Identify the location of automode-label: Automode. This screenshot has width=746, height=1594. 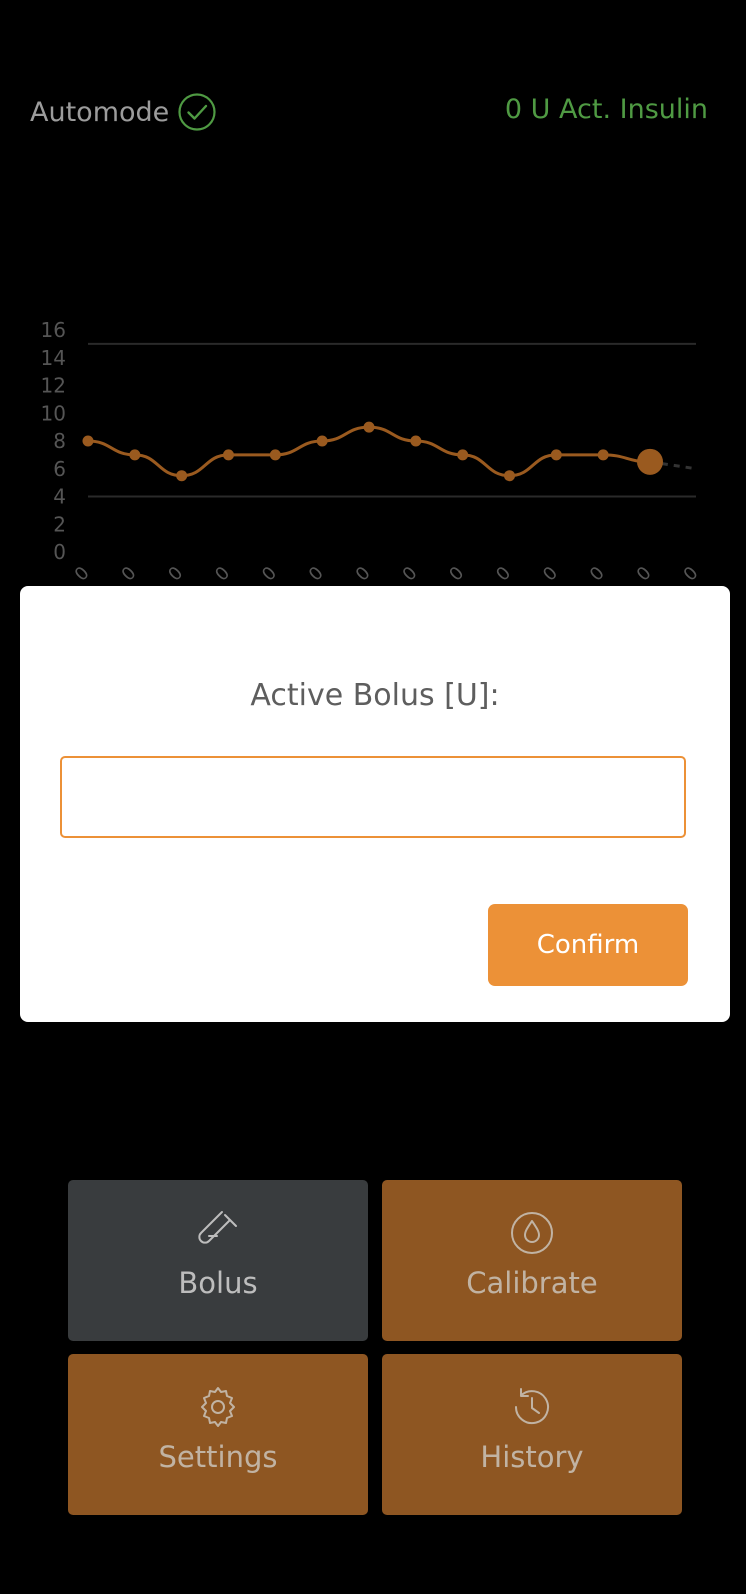
(100, 112).